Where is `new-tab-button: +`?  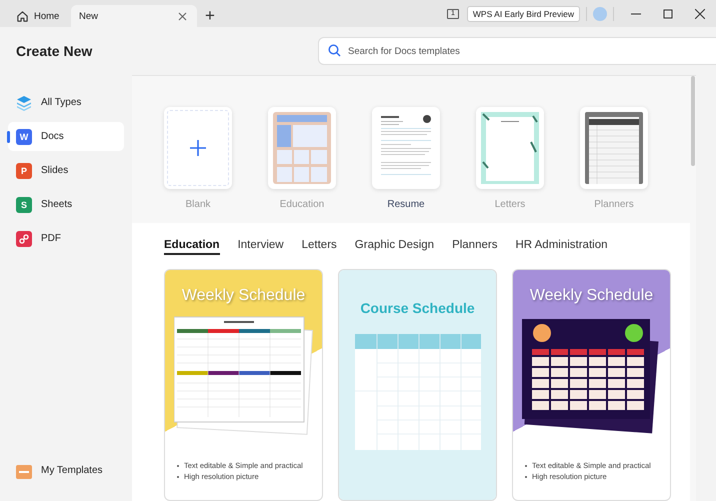 new-tab-button: + is located at coordinates (210, 15).